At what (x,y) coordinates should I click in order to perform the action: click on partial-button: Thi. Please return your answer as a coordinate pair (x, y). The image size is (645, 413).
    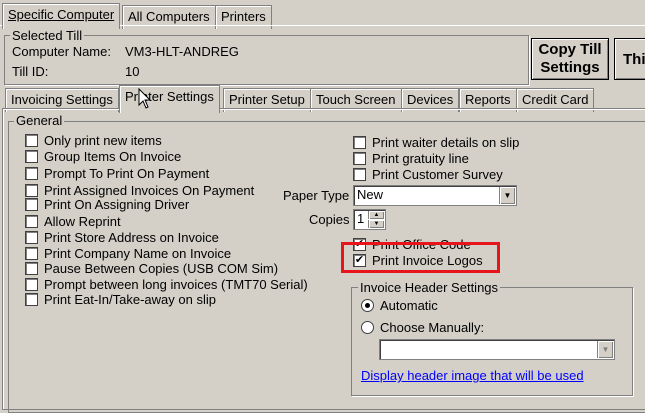
    Looking at the image, I should click on (629, 59).